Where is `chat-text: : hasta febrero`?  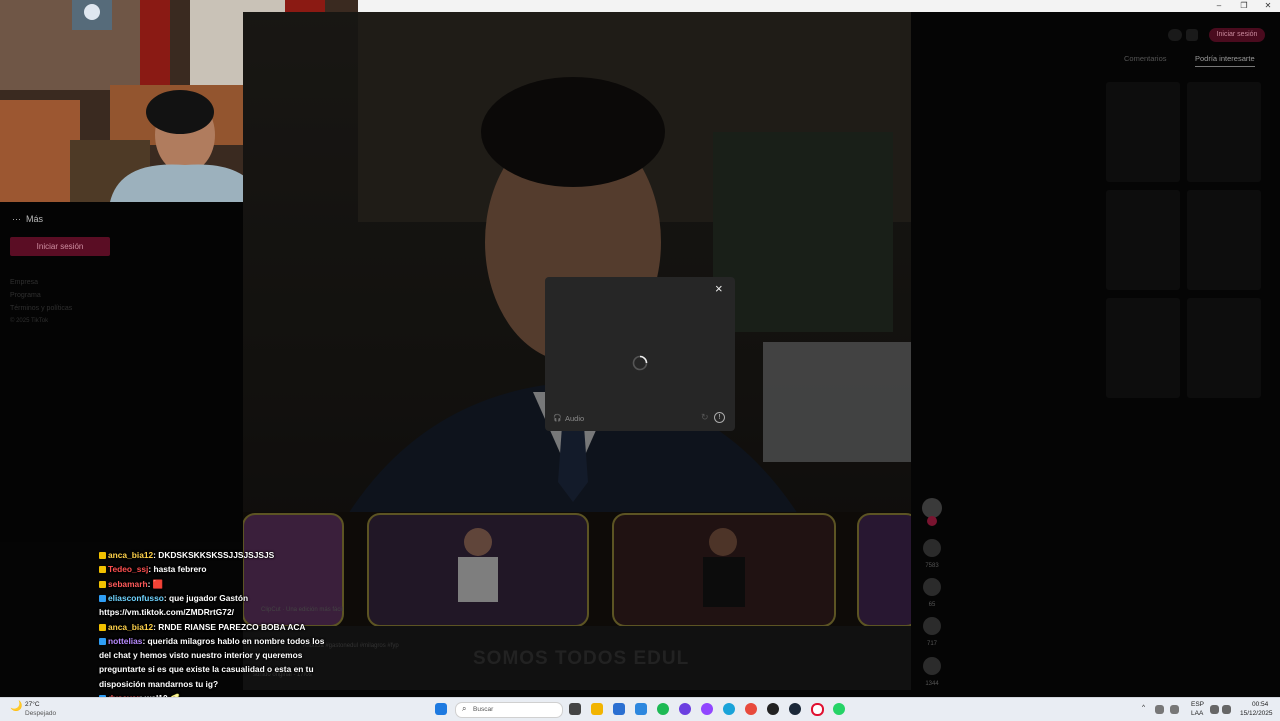 chat-text: : hasta febrero is located at coordinates (177, 569).